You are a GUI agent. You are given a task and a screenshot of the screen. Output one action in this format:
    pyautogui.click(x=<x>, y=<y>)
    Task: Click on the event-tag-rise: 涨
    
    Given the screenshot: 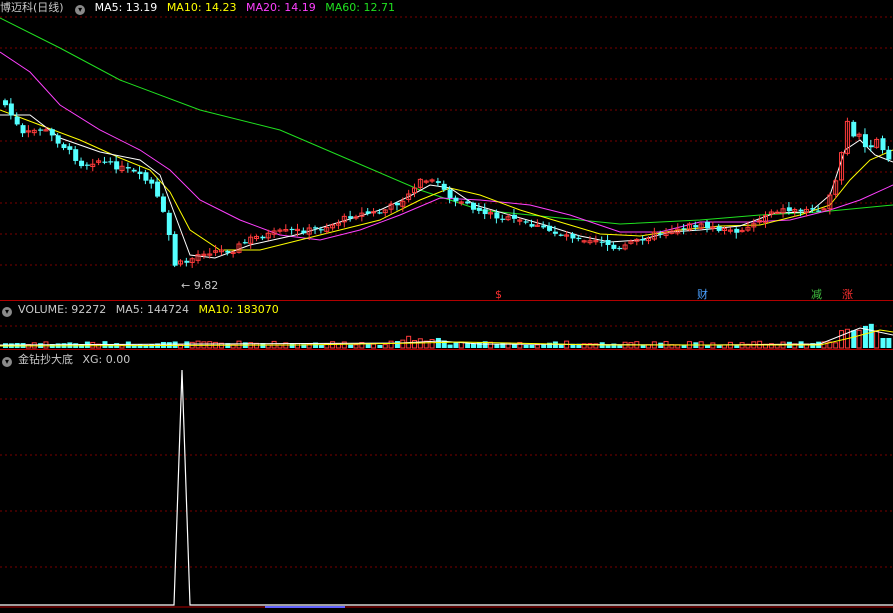 What is the action you would take?
    pyautogui.click(x=847, y=294)
    